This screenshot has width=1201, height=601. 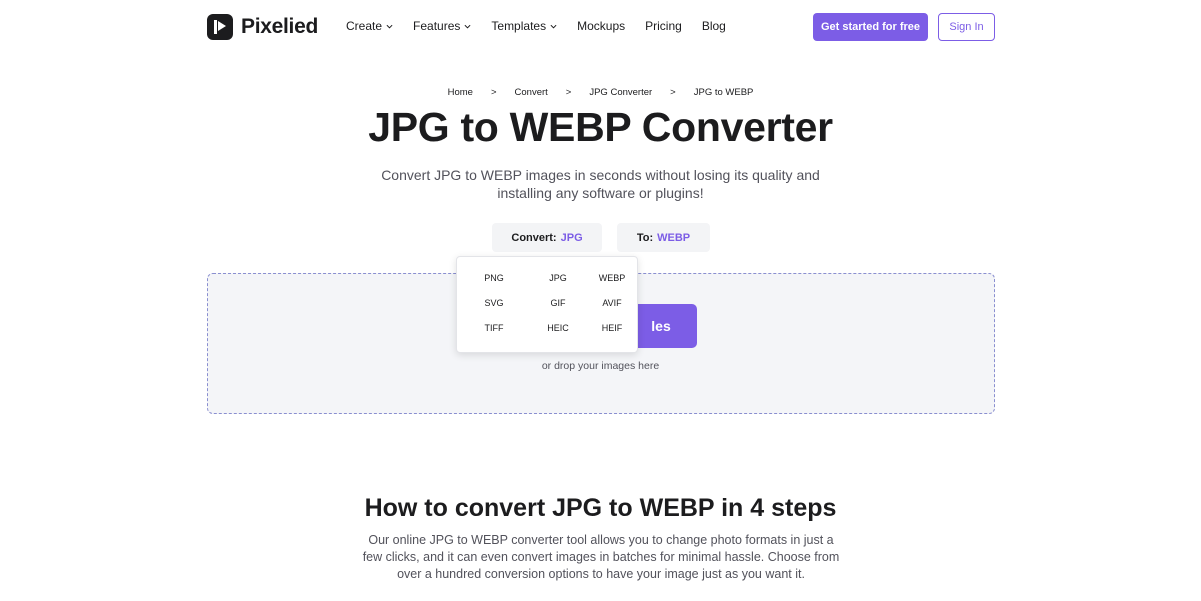 What do you see at coordinates (571, 237) in the screenshot?
I see `convert-from-value: JPG` at bounding box center [571, 237].